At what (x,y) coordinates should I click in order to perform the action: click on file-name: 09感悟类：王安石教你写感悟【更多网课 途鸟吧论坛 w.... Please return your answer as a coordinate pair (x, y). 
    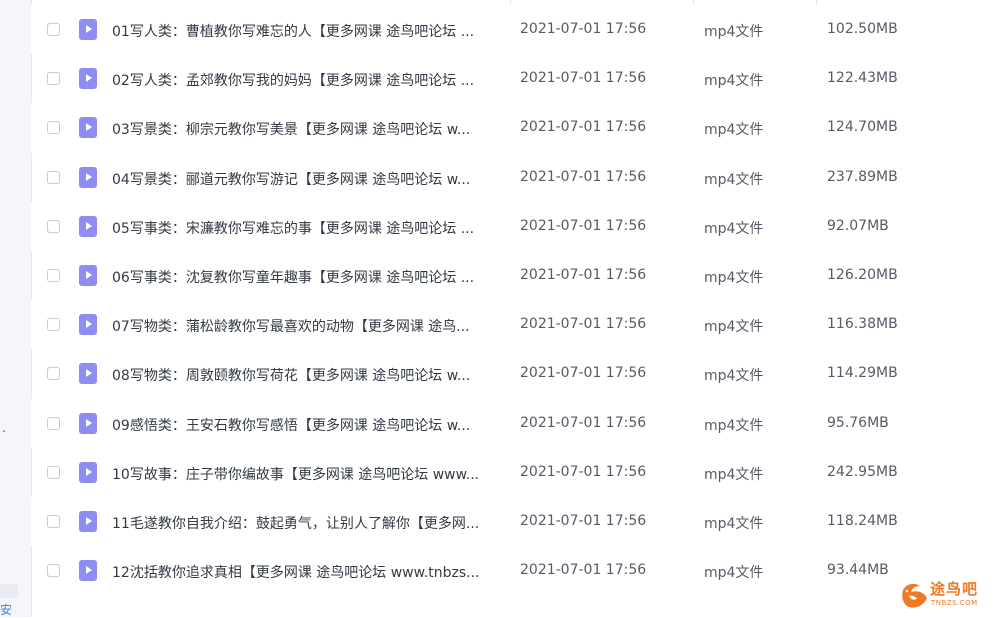
    Looking at the image, I should click on (307, 425).